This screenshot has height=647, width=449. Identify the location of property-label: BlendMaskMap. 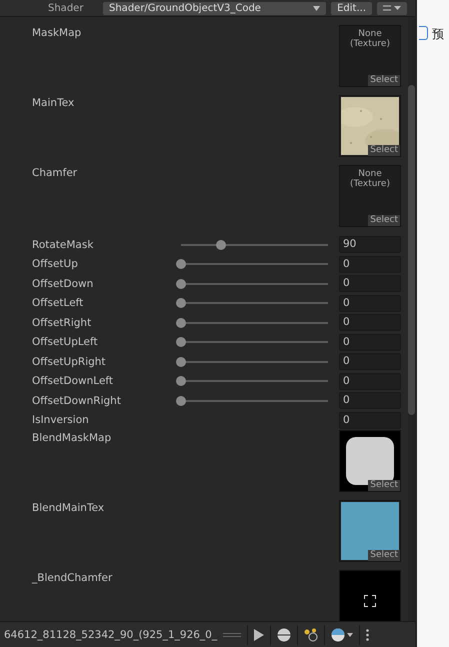
(72, 437).